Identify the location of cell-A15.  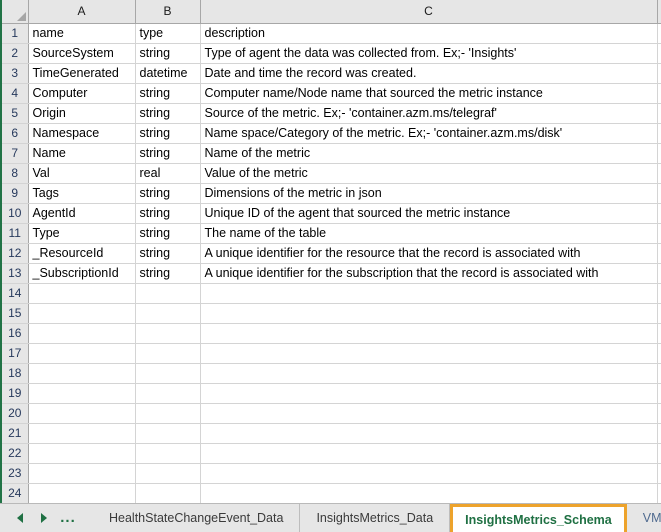
(82, 313).